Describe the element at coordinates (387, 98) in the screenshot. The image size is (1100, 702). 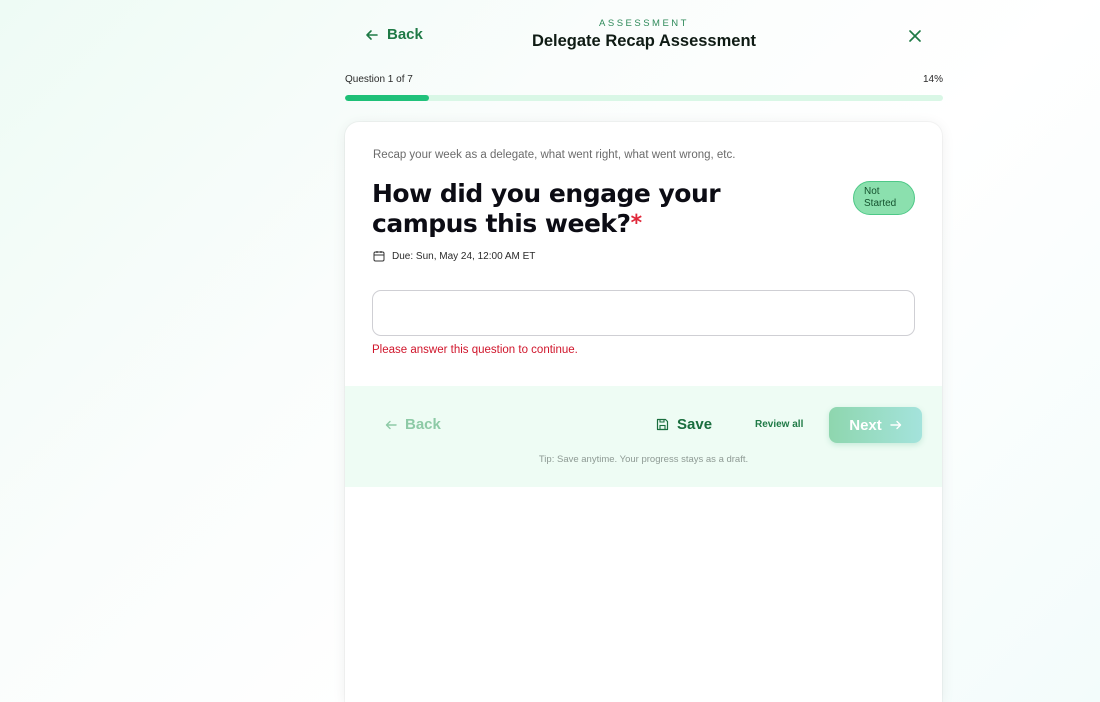
I see `progress-bar-fill` at that location.